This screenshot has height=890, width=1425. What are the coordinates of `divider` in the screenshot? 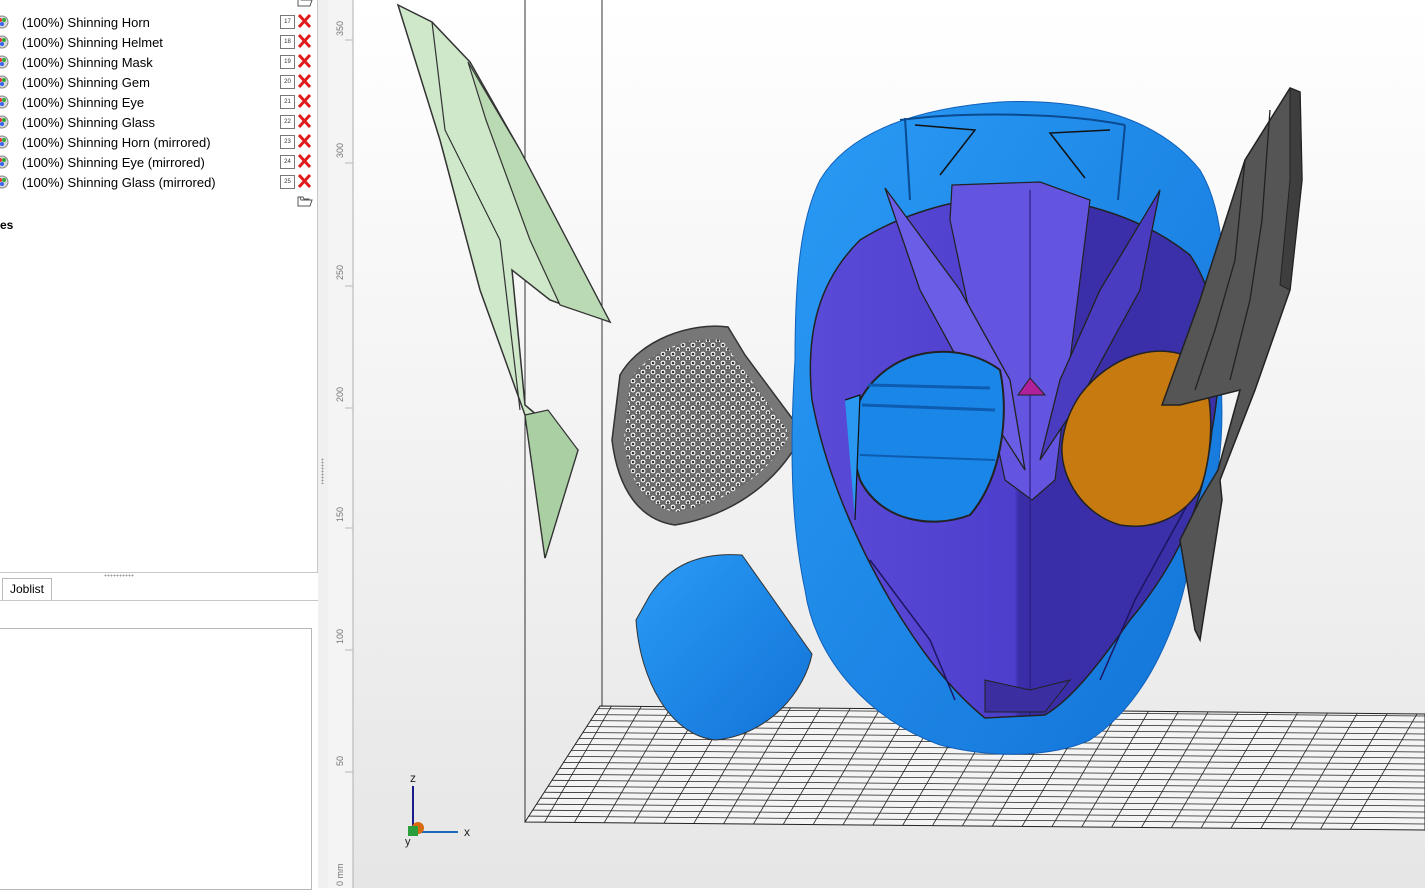 It's located at (159, 572).